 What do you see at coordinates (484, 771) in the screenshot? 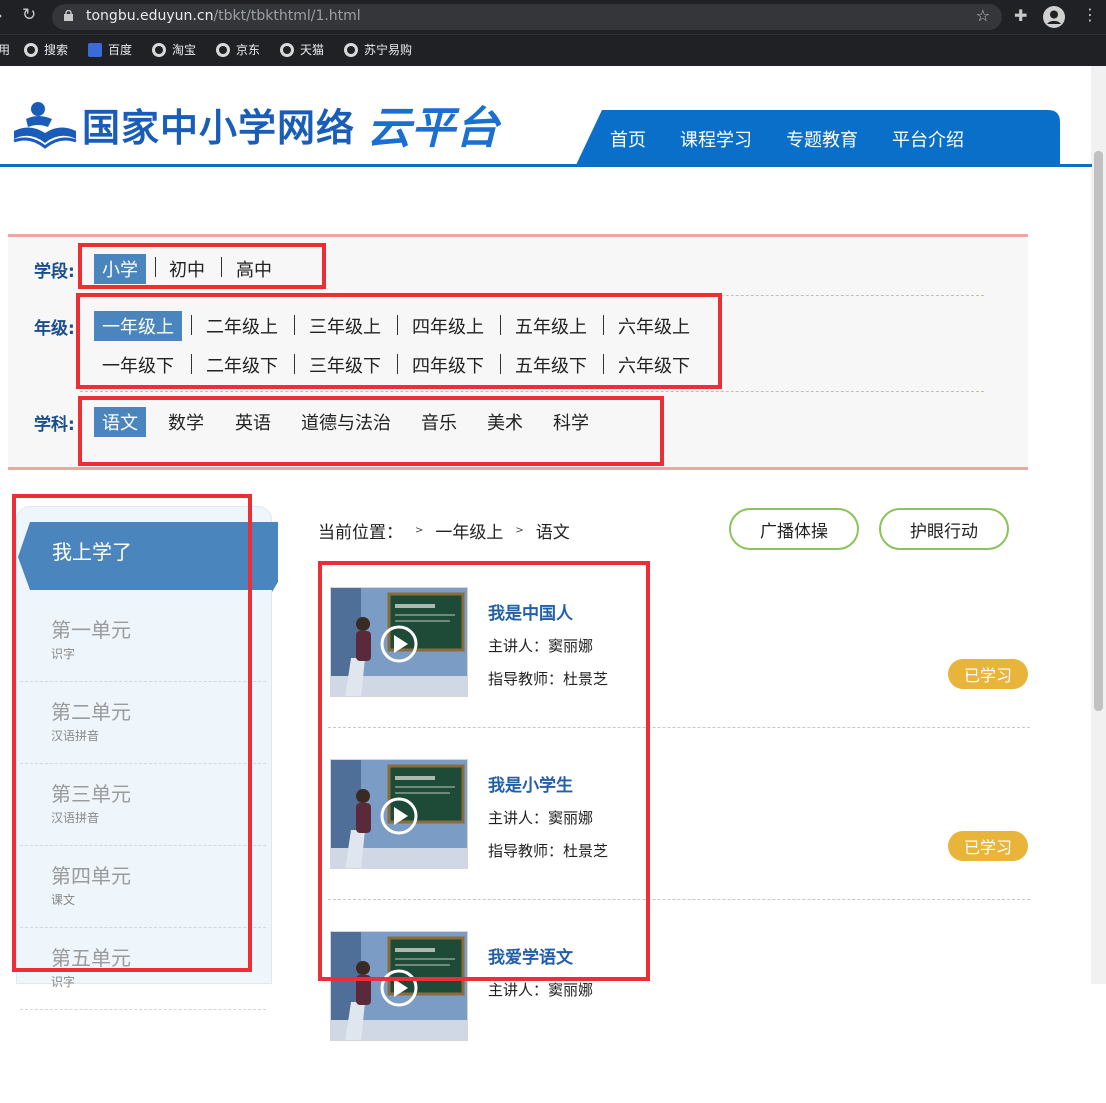
I see `annotation-box-lessons` at bounding box center [484, 771].